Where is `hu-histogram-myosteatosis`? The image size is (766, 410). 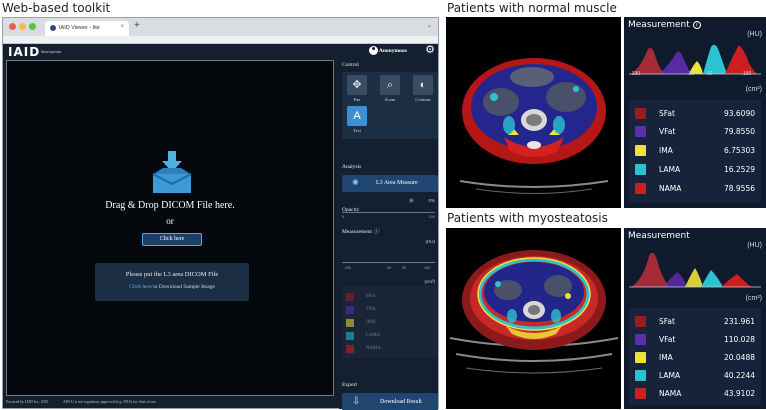
hu-histogram-myosteatosis is located at coordinates (695, 270).